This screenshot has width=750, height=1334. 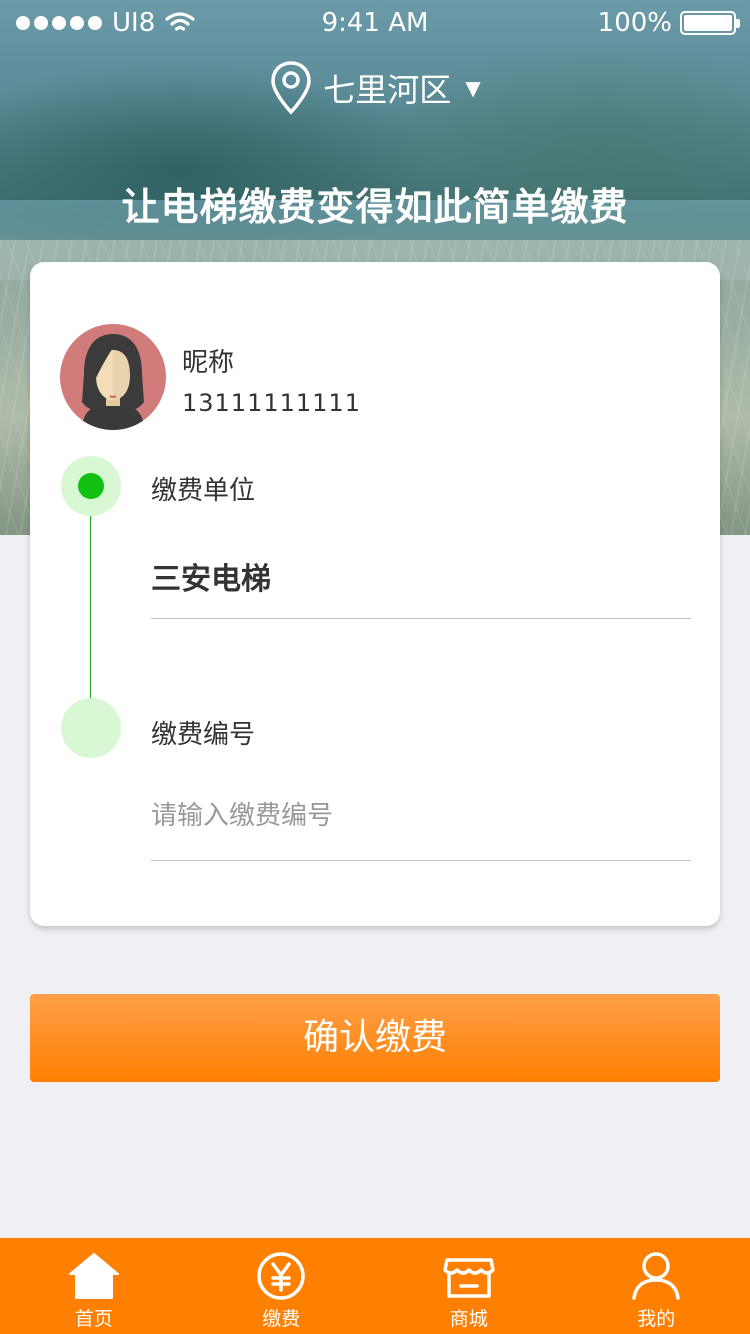 I want to click on tab-mall: 商城, so click(x=469, y=1286).